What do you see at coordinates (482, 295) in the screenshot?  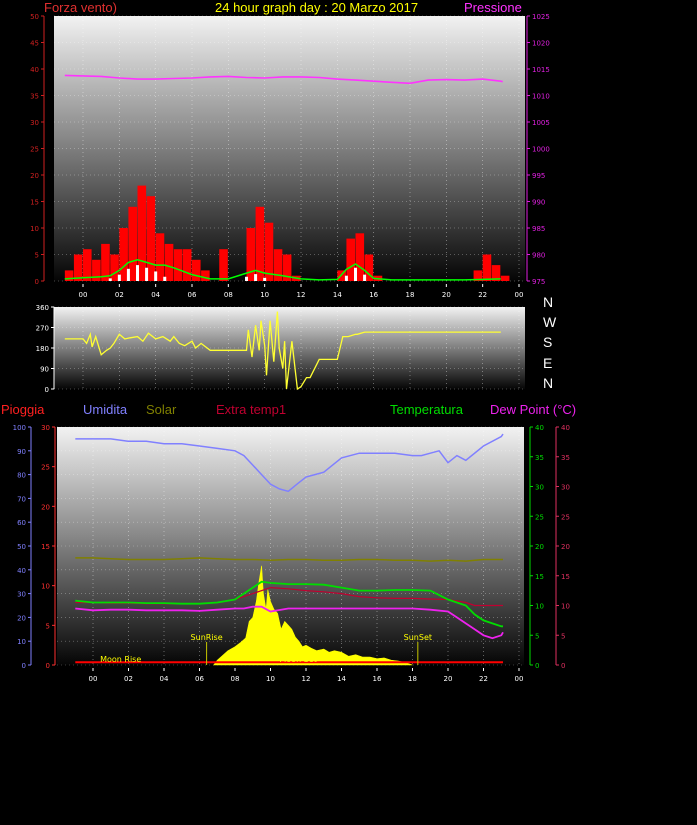 I see `wind-pressure-xtick-label: 22` at bounding box center [482, 295].